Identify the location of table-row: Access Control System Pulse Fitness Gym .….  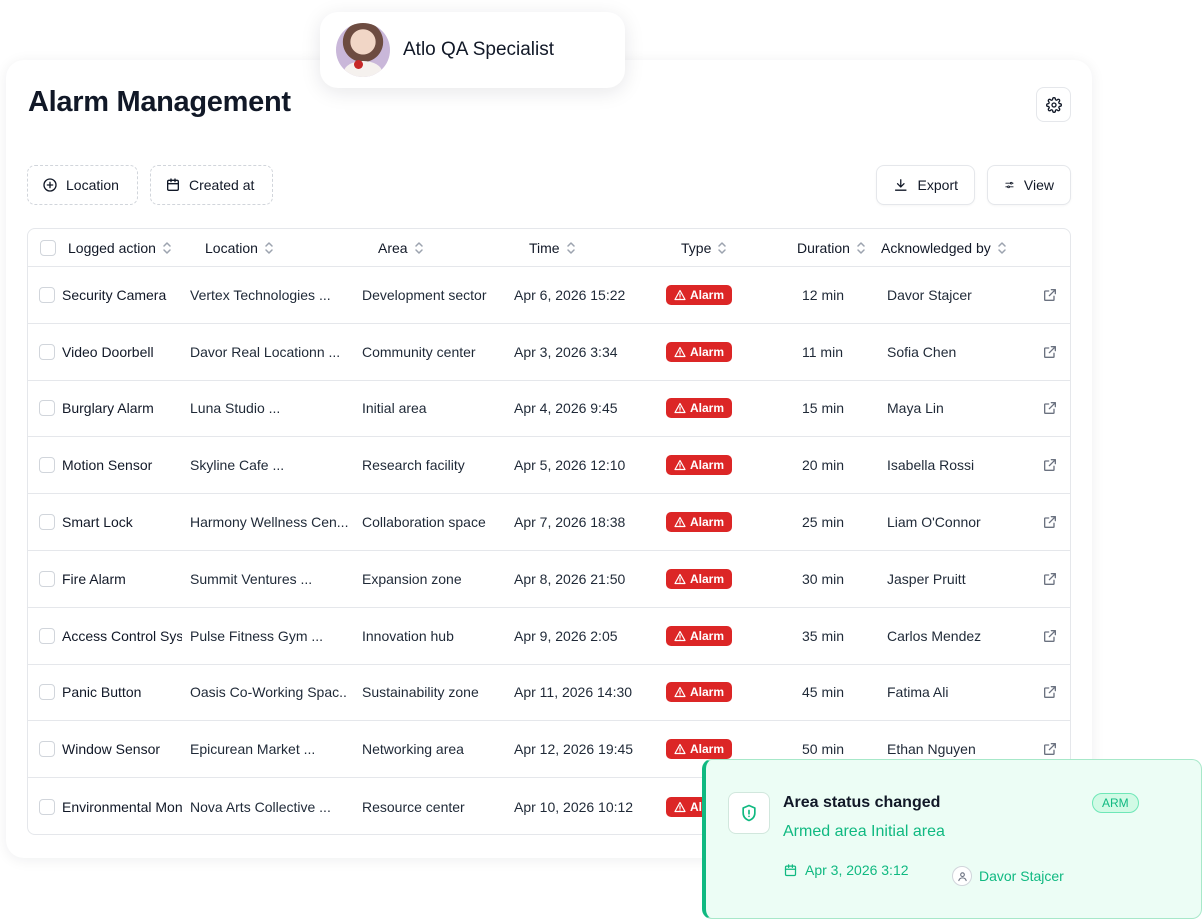
(549, 636).